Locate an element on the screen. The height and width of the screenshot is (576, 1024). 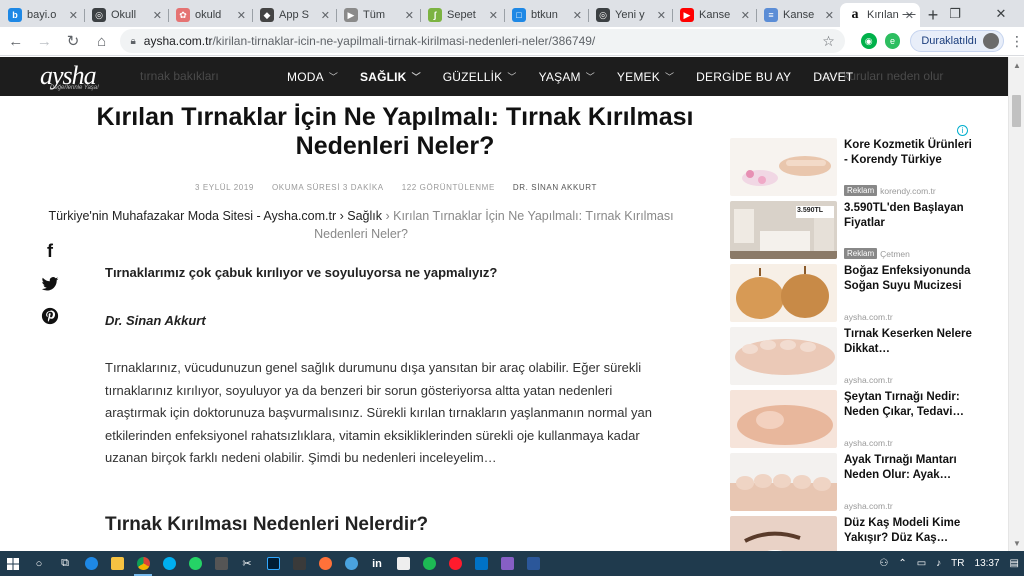
logo-tagline: Değerlerinle Yaşa! is located at coordinates (74, 88).